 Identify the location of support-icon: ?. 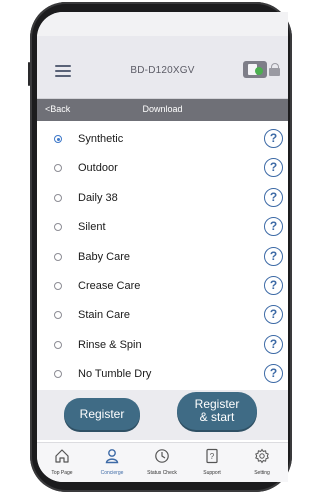
(212, 456).